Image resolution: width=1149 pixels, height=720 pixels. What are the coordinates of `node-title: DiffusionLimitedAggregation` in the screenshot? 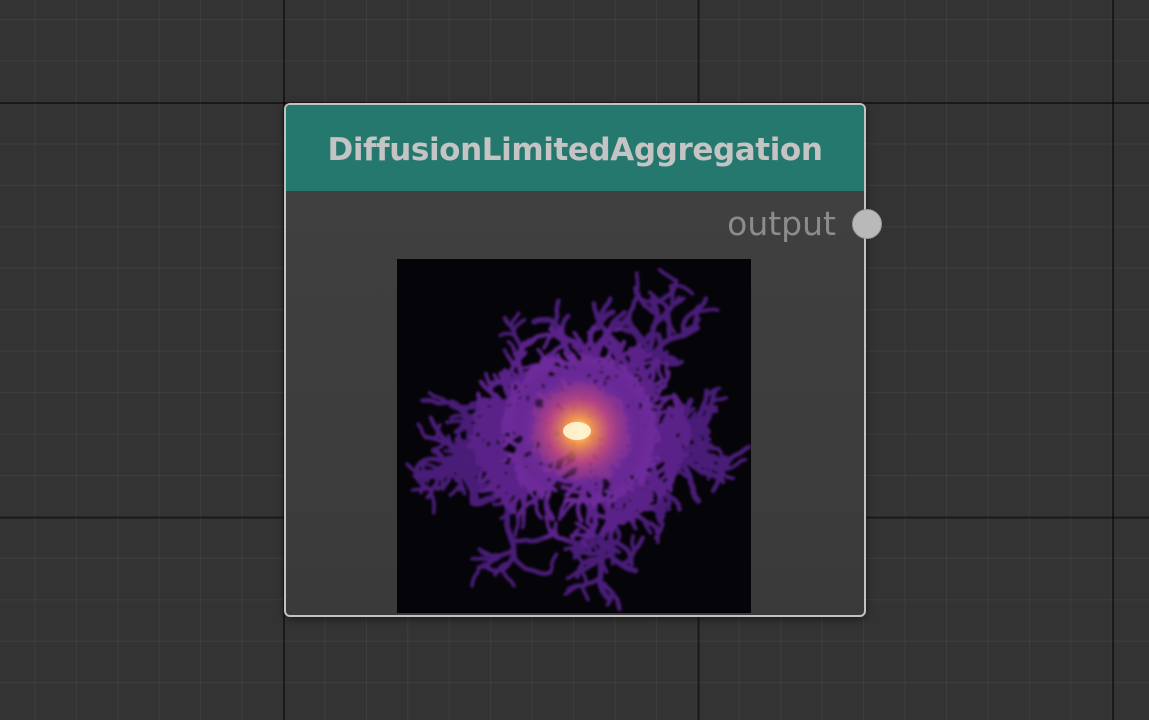 It's located at (575, 150).